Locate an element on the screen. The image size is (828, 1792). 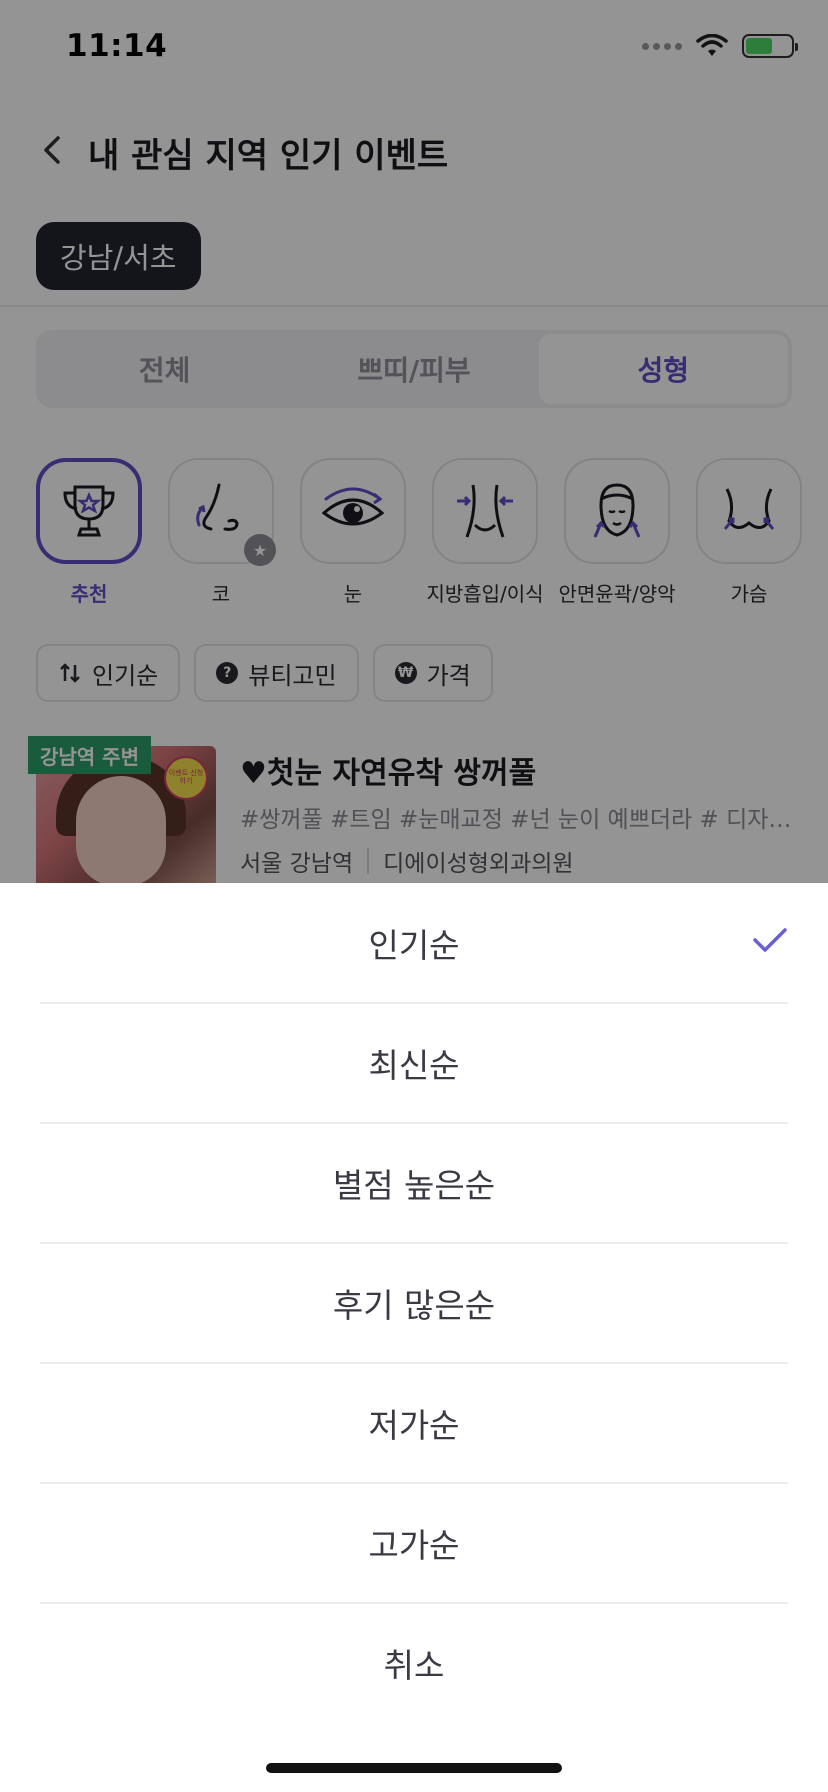
sort-option-high-price: 고가순 is located at coordinates (414, 1543).